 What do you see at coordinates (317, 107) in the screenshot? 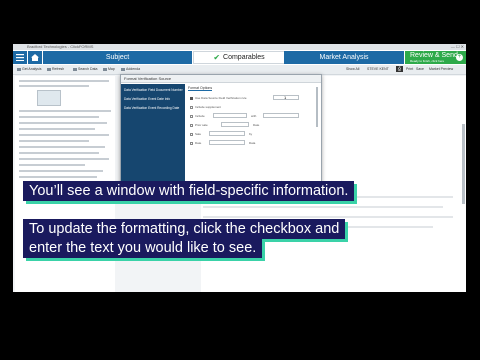
I see `dialog-scrollbar` at bounding box center [317, 107].